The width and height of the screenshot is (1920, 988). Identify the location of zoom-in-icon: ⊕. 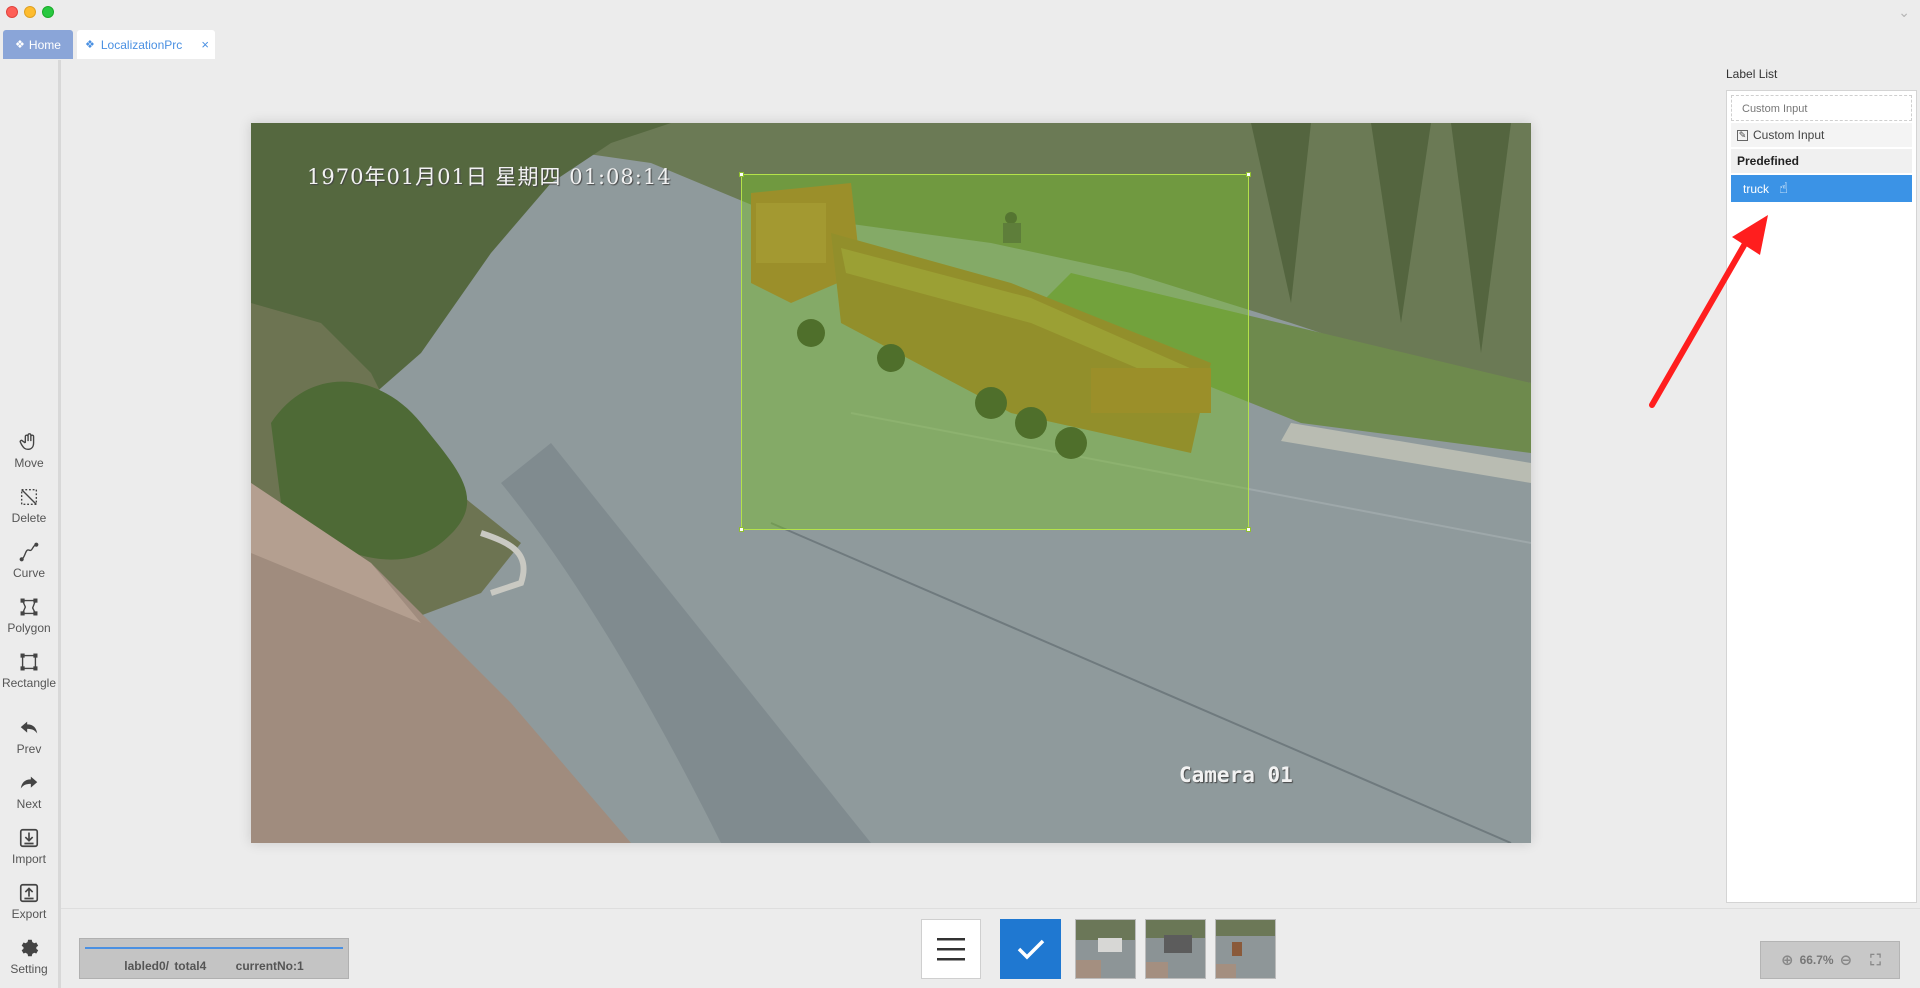
(1787, 960).